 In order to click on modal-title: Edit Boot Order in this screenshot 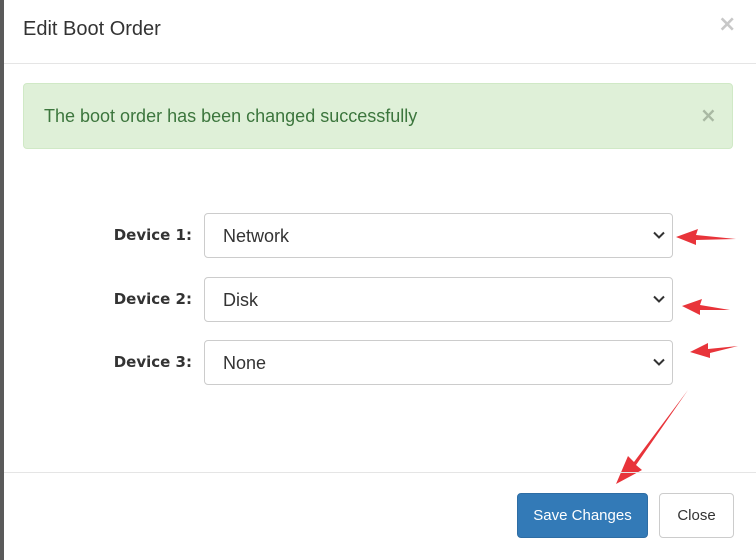, I will do `click(92, 29)`.